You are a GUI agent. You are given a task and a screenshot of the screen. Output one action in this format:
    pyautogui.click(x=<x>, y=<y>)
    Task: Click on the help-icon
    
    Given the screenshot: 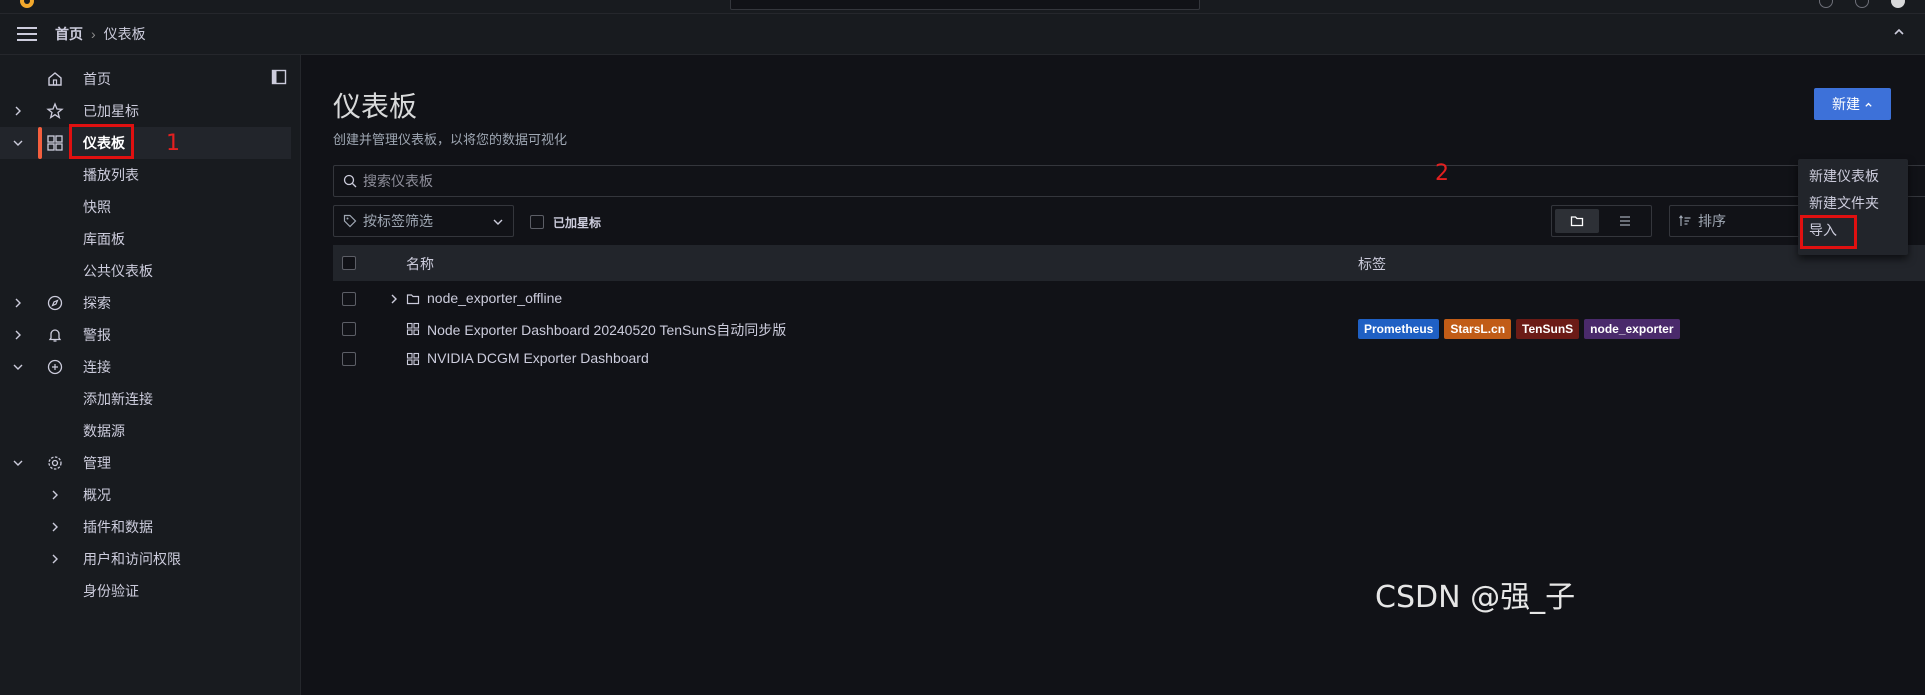 What is the action you would take?
    pyautogui.click(x=1826, y=4)
    